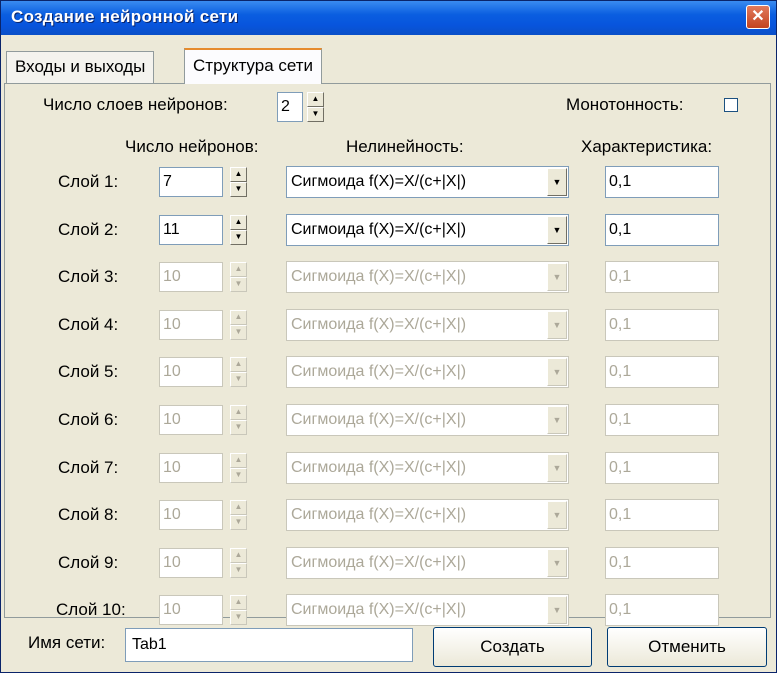  Describe the element at coordinates (731, 105) in the screenshot. I see `monotonic-checkbox` at that location.